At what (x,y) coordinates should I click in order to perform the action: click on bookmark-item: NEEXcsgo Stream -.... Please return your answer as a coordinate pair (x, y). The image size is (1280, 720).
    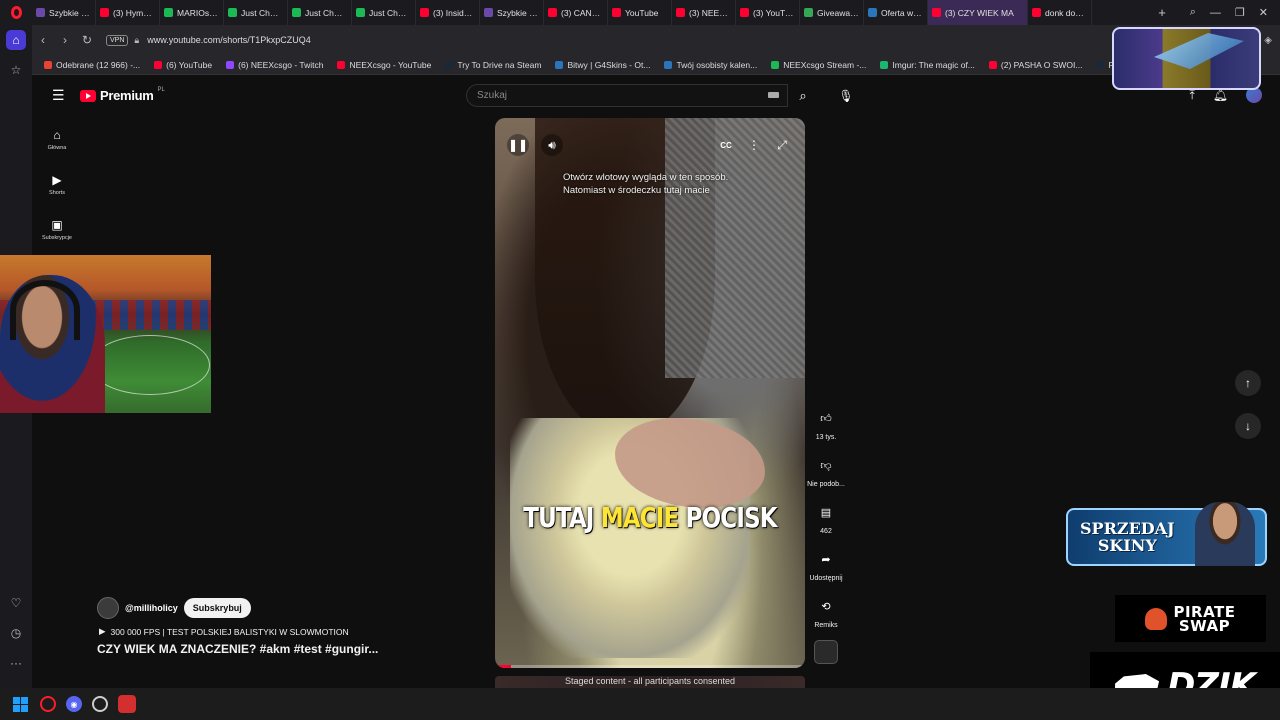
    Looking at the image, I should click on (818, 65).